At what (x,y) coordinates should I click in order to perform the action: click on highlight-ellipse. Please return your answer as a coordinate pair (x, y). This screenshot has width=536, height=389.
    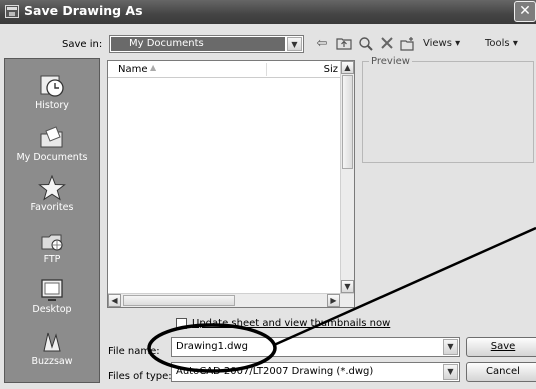
    Looking at the image, I should click on (212, 348).